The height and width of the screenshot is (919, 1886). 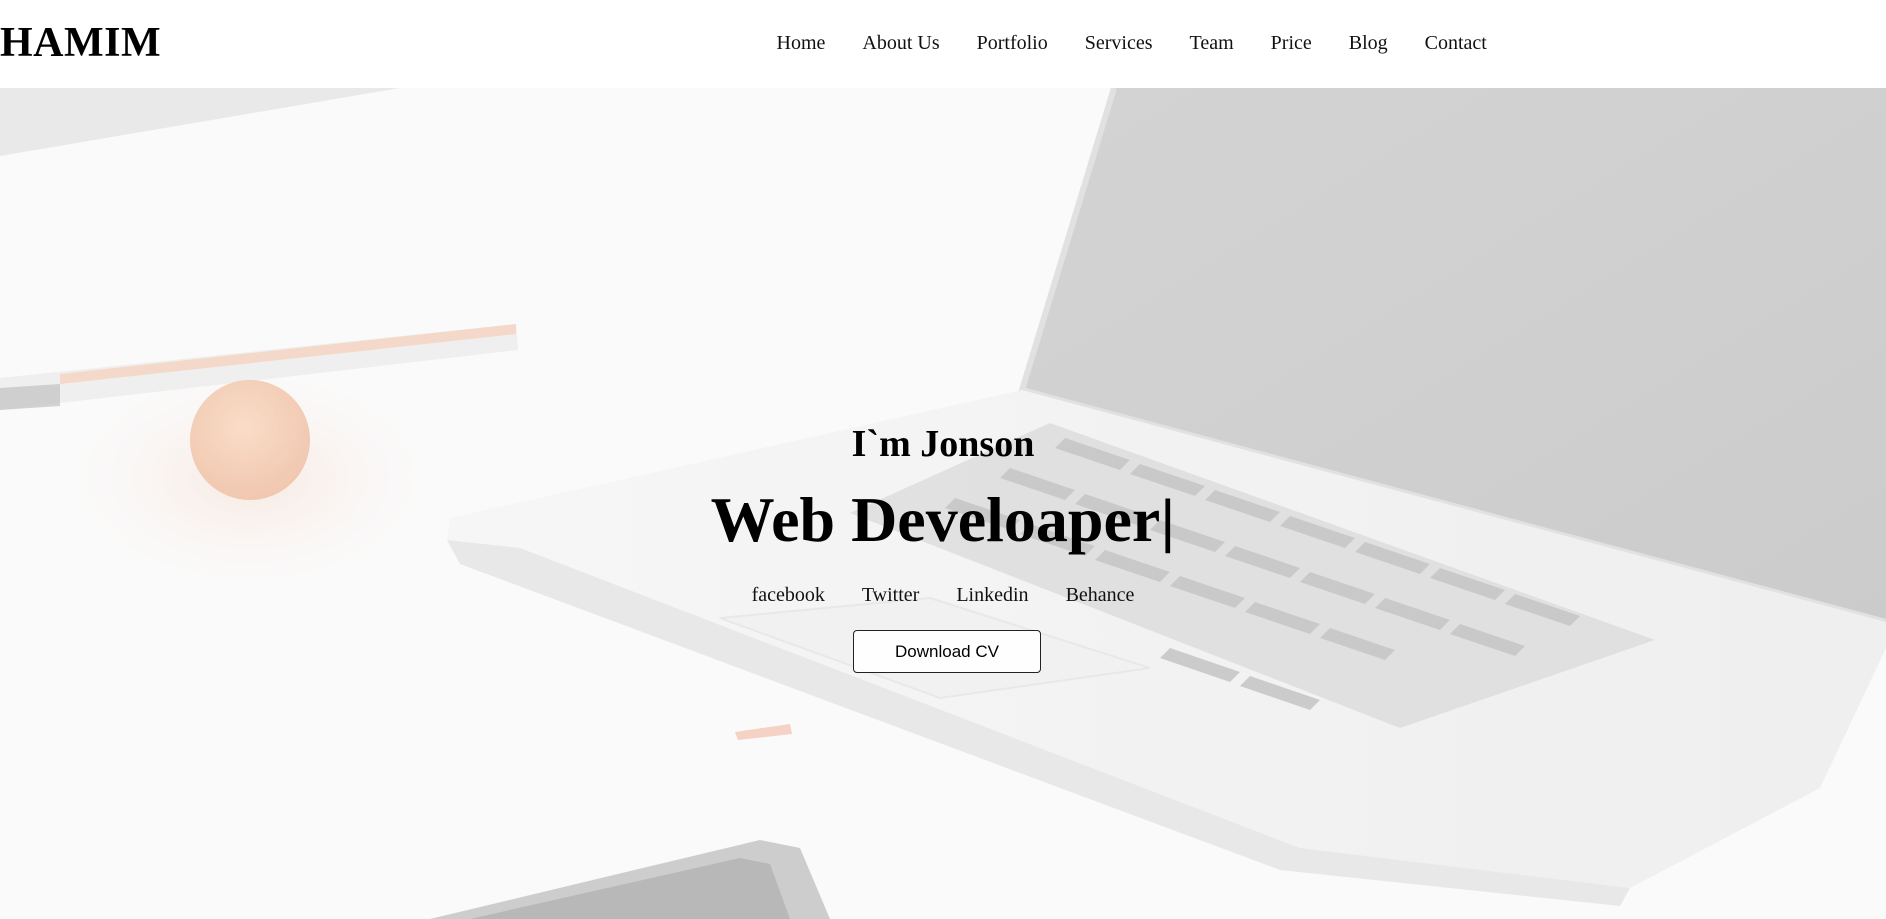 What do you see at coordinates (1118, 43) in the screenshot?
I see `nav-services: Services` at bounding box center [1118, 43].